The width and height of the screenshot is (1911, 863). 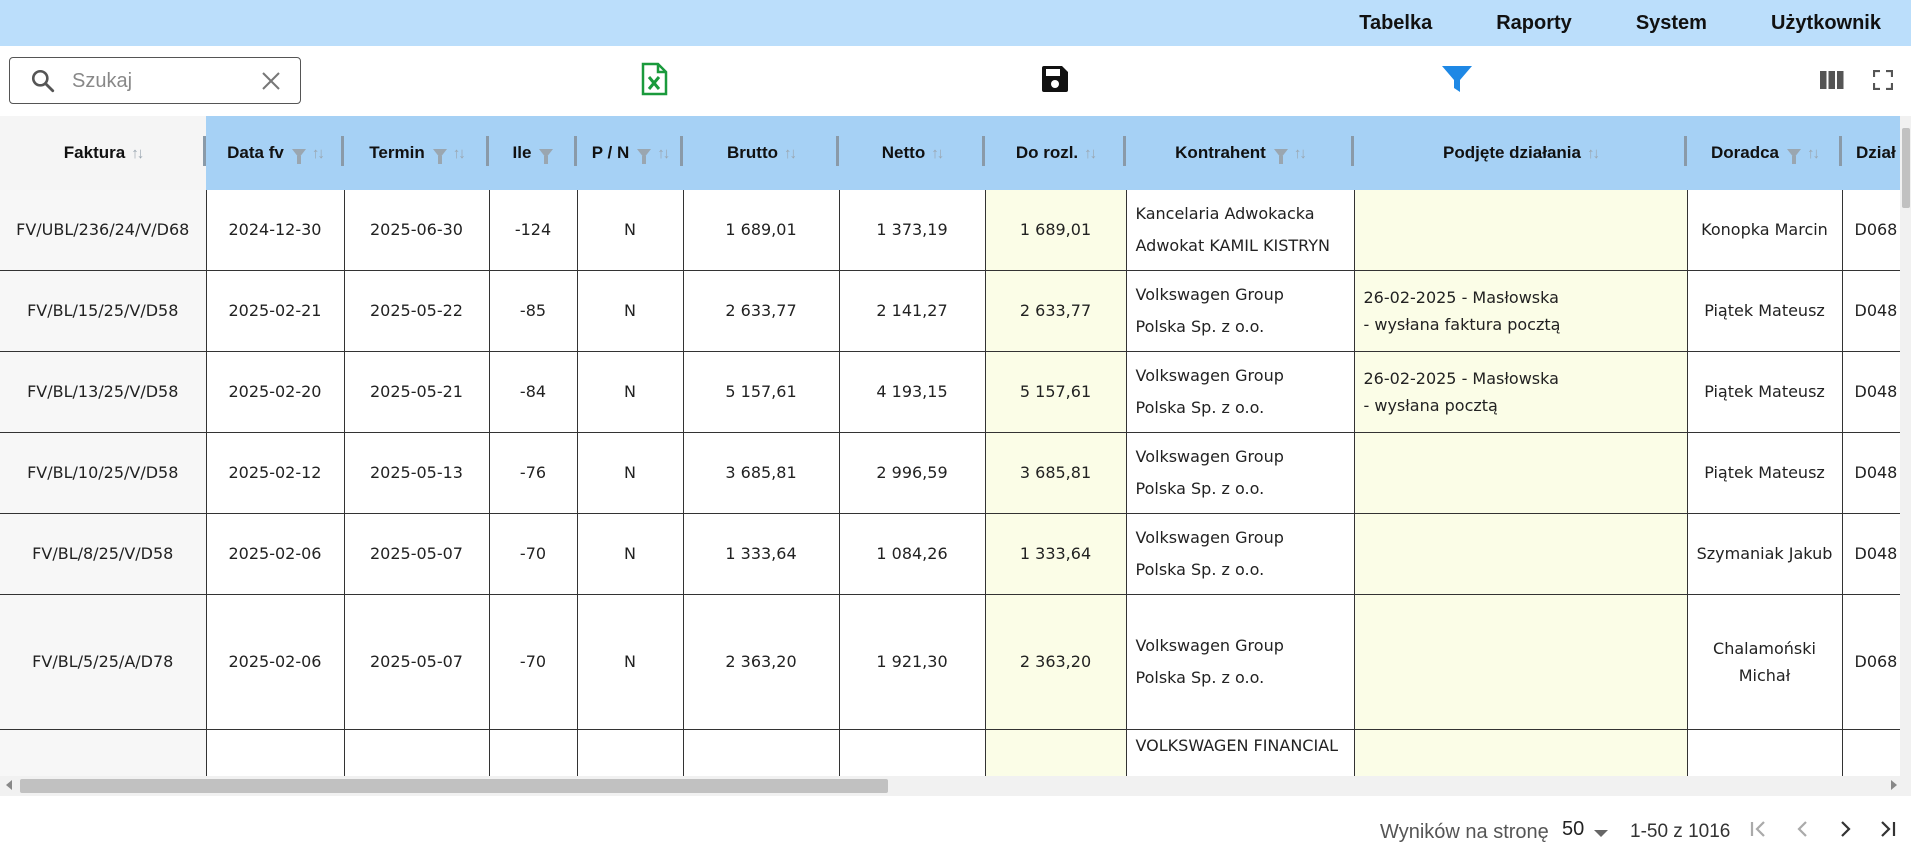 What do you see at coordinates (103, 554) in the screenshot?
I see `table-cell-faktura: FV/BL/8/25/V/D58` at bounding box center [103, 554].